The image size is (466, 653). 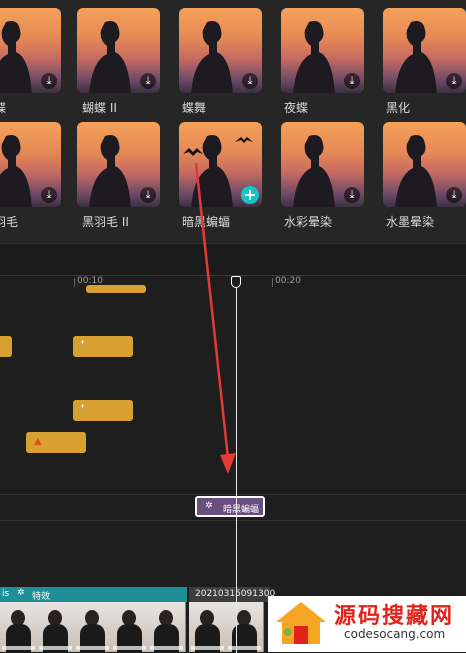 What do you see at coordinates (215, 318) in the screenshot?
I see `annotation-arrow` at bounding box center [215, 318].